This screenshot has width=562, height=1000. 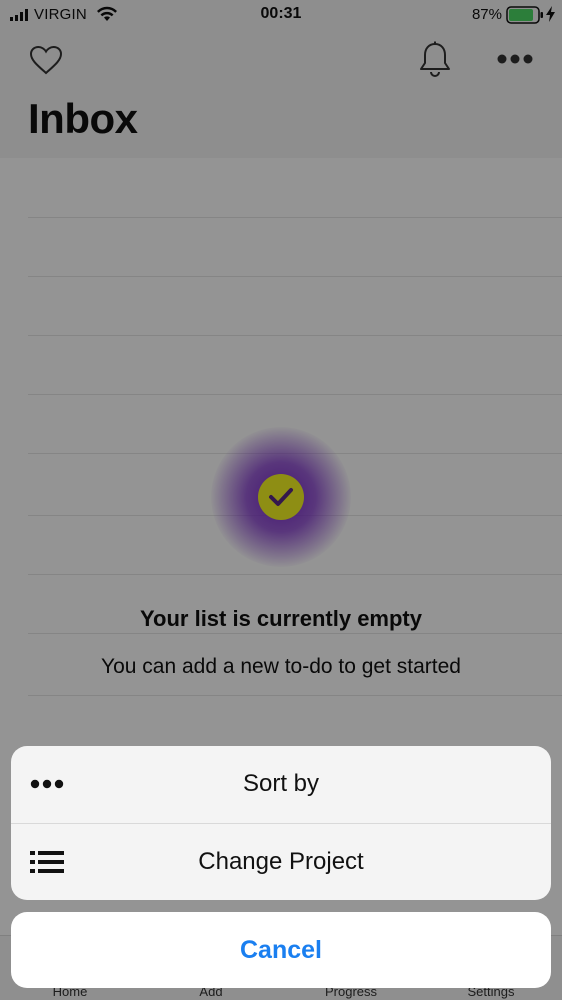 I want to click on change-project-label: Change Project, so click(x=281, y=861).